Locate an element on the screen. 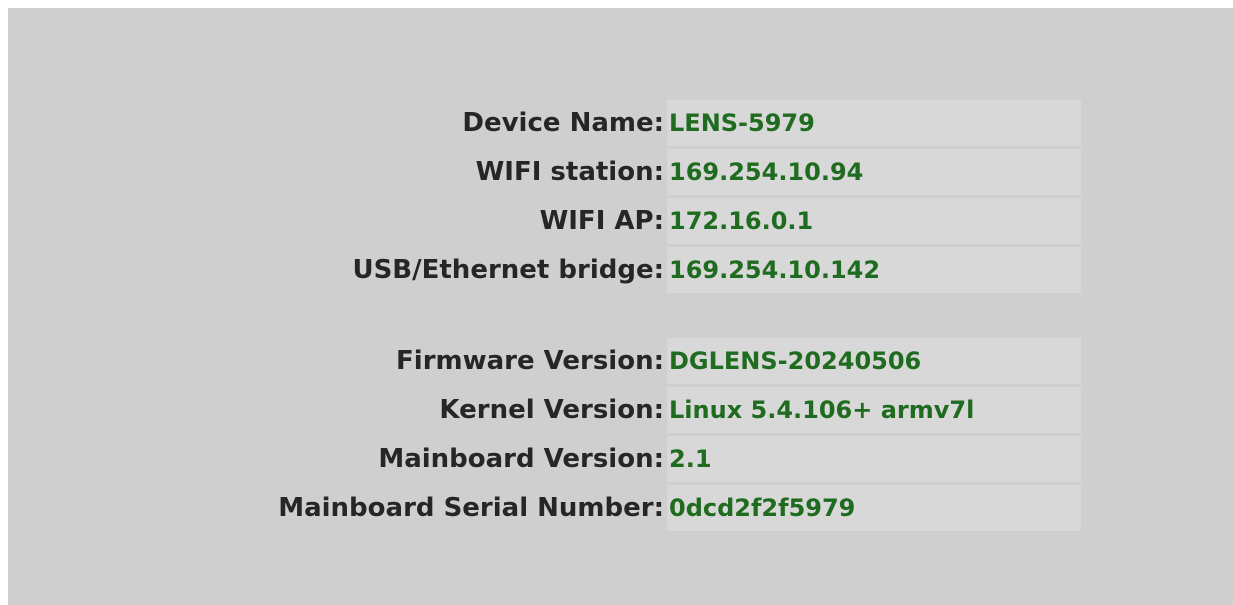  mainboard-version-value: 2.1 is located at coordinates (874, 459).